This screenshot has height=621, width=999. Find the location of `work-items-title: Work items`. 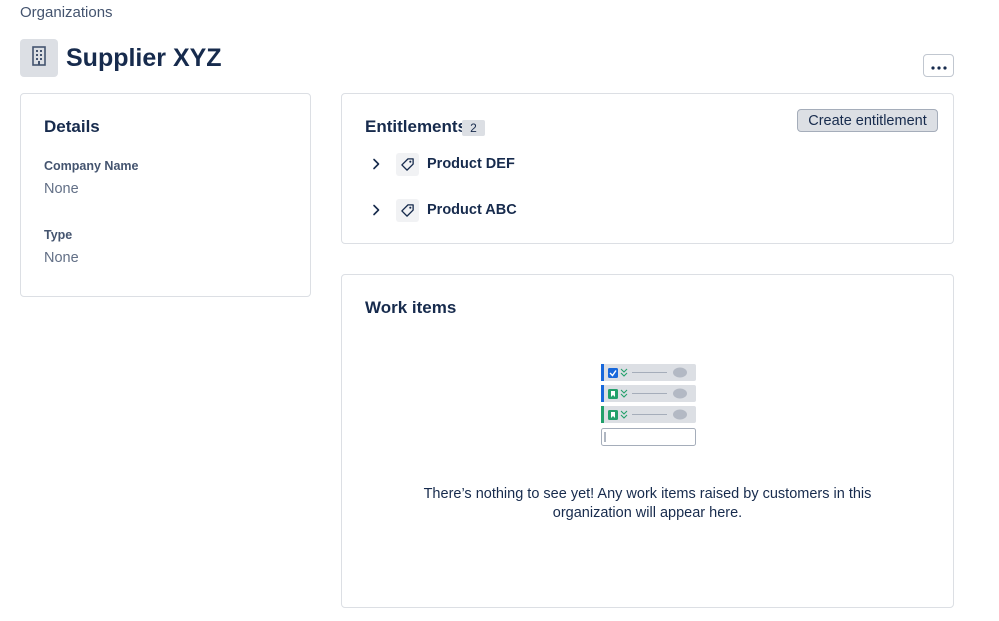

work-items-title: Work items is located at coordinates (411, 307).